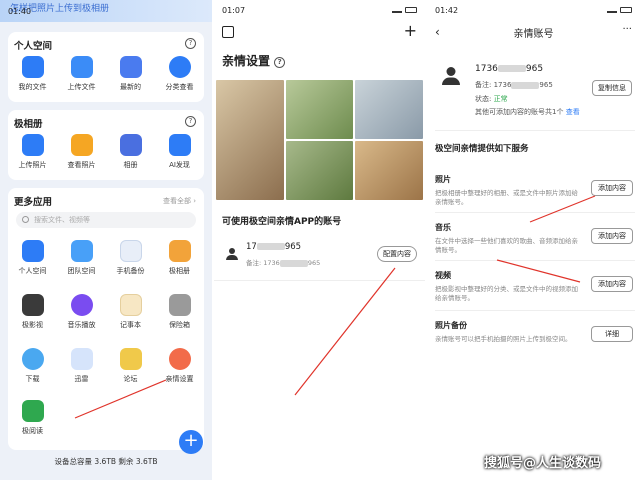 This screenshot has width=640, height=480. I want to click on app-label: 亲情设置, so click(179, 379).